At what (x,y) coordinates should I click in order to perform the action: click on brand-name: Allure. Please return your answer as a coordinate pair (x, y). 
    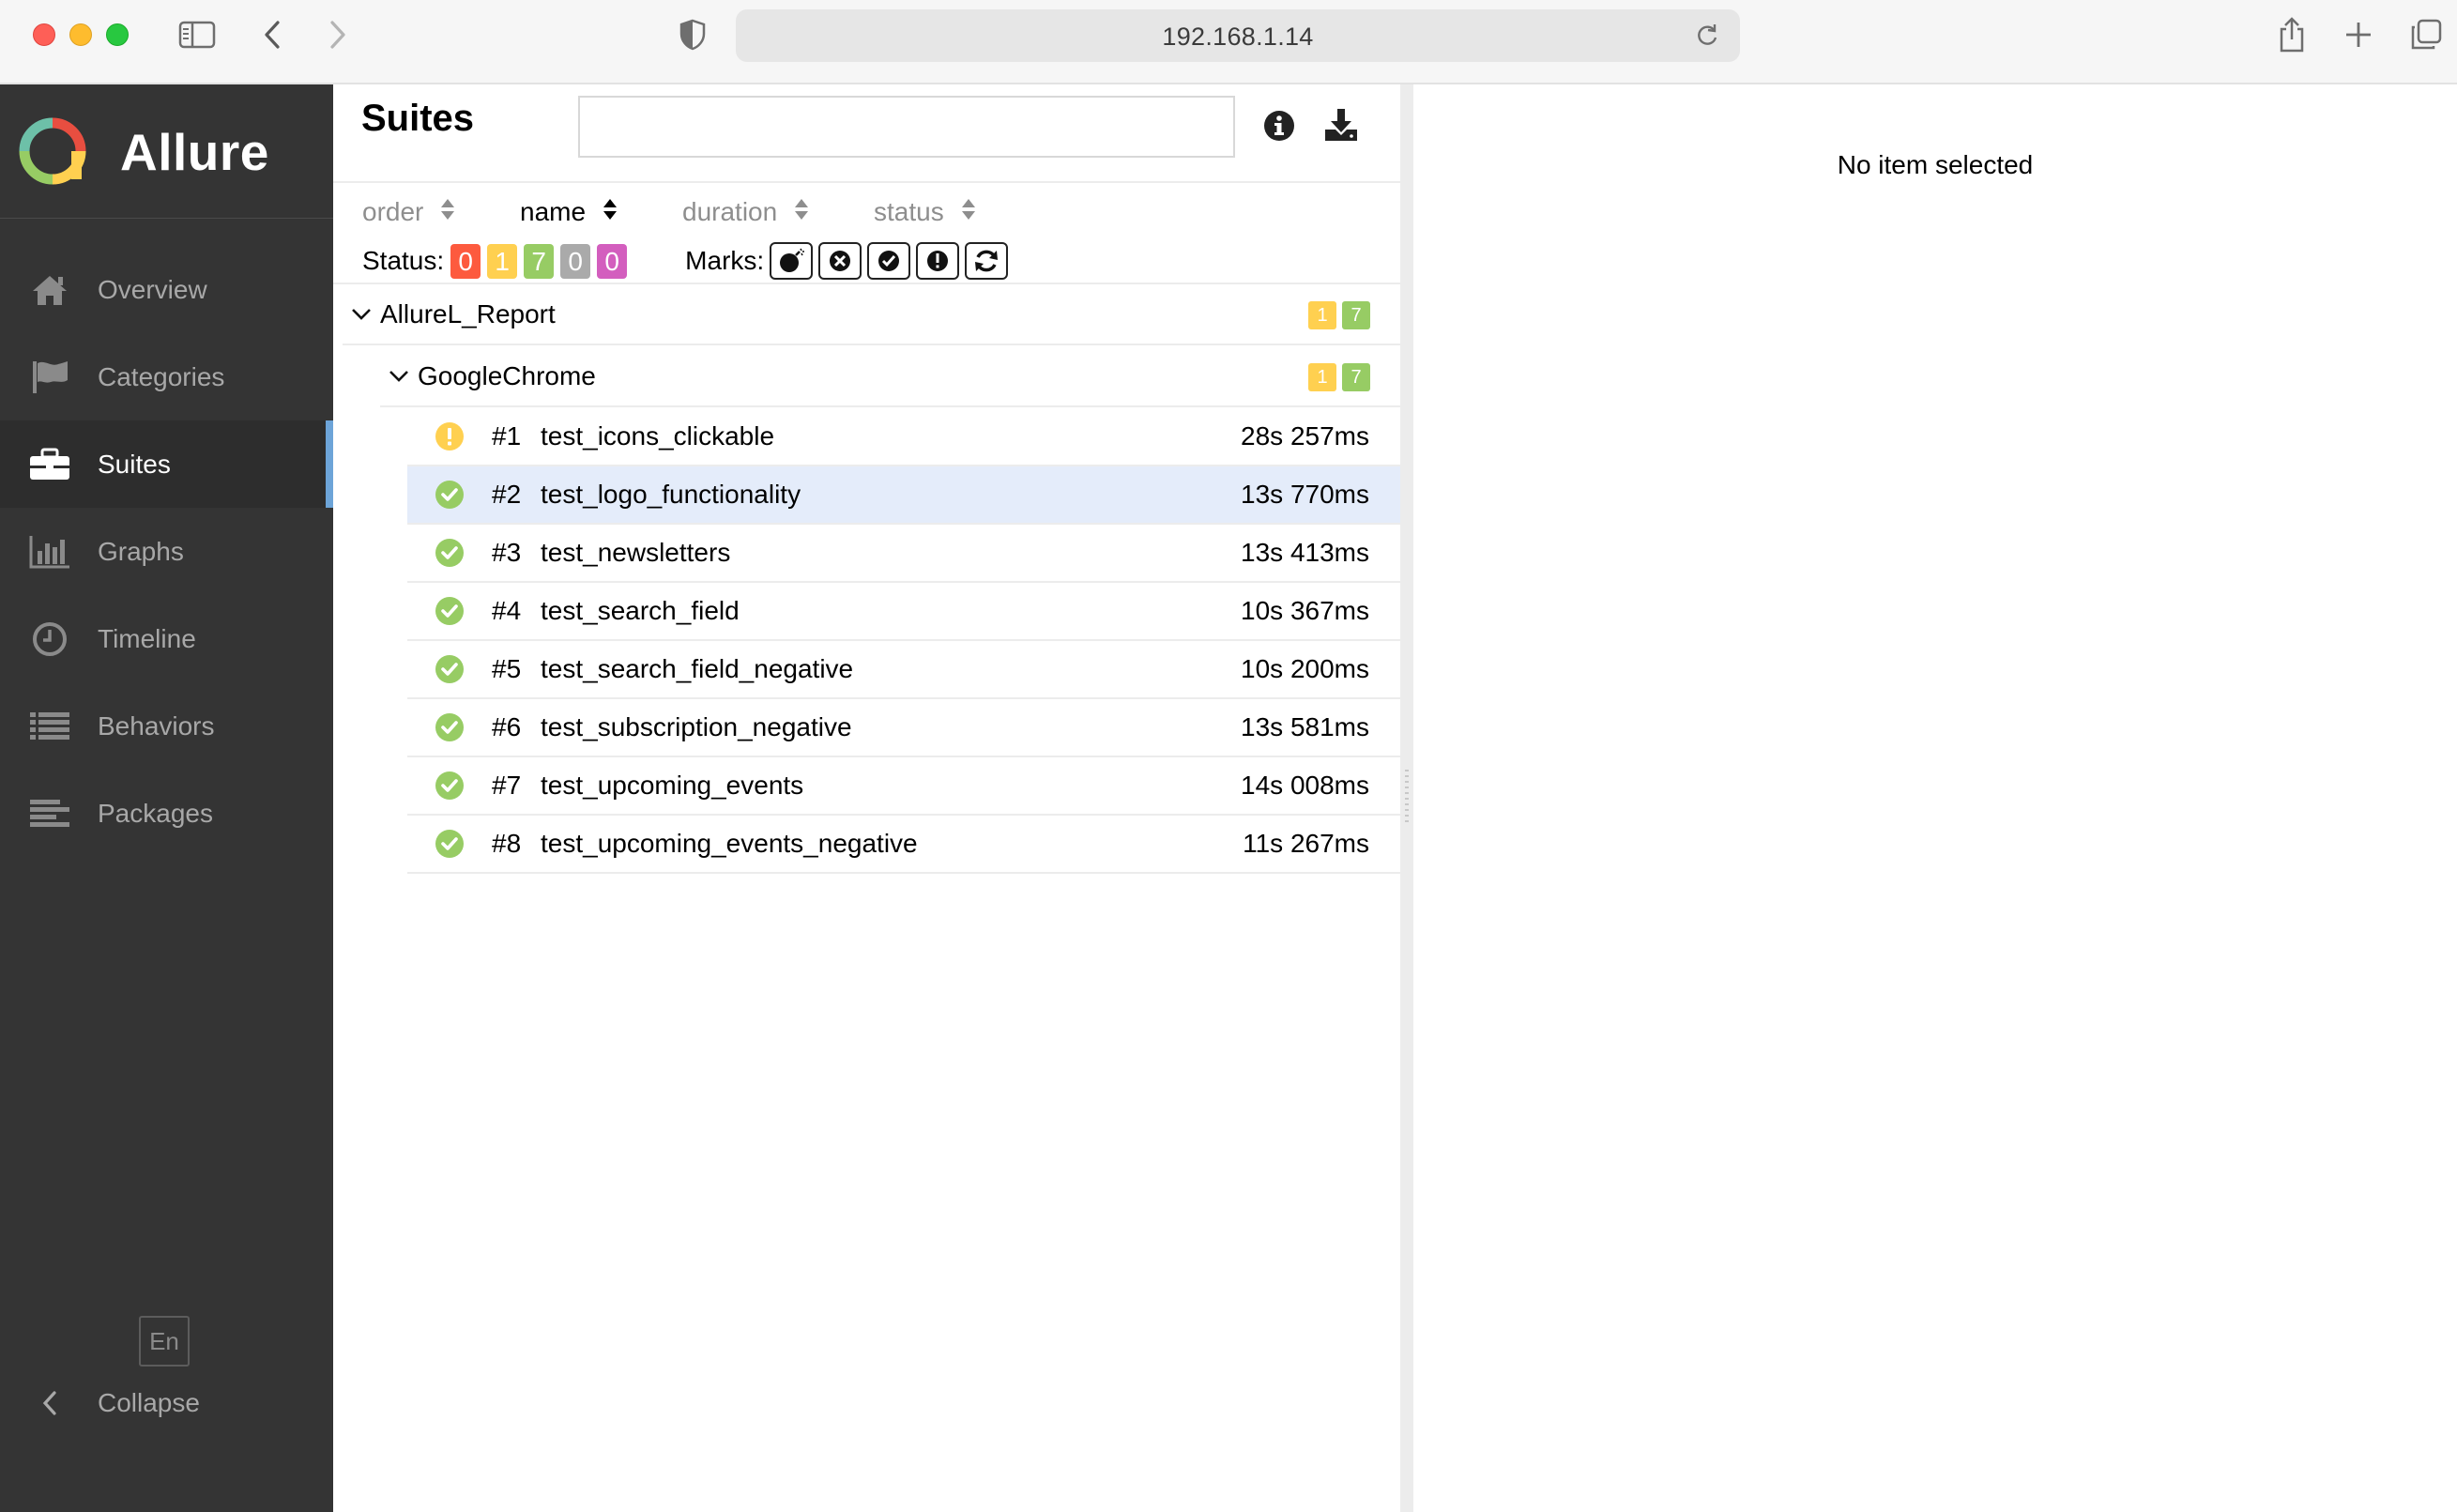
    Looking at the image, I should click on (194, 152).